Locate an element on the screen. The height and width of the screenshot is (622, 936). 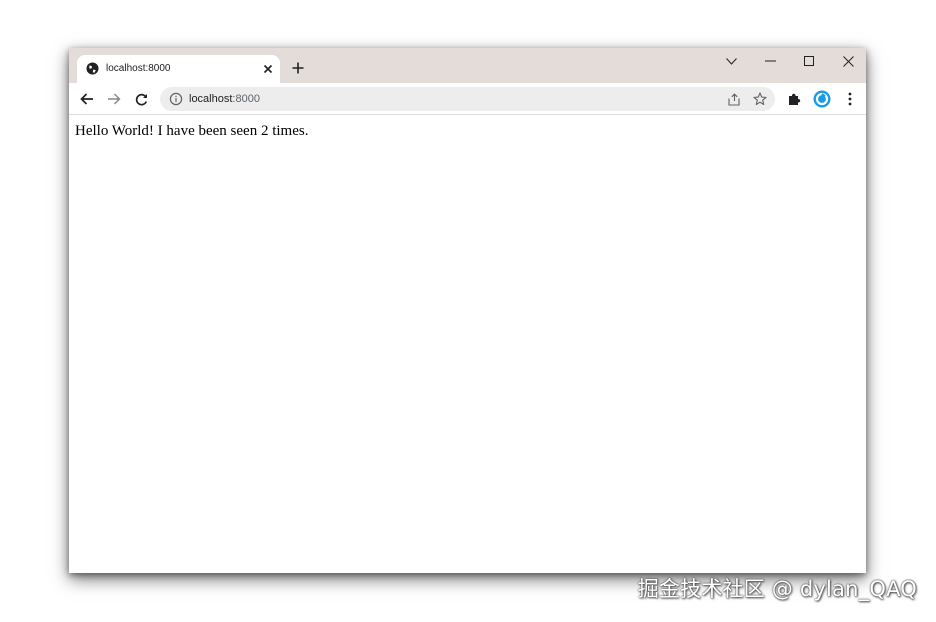
profile-avatar is located at coordinates (822, 99).